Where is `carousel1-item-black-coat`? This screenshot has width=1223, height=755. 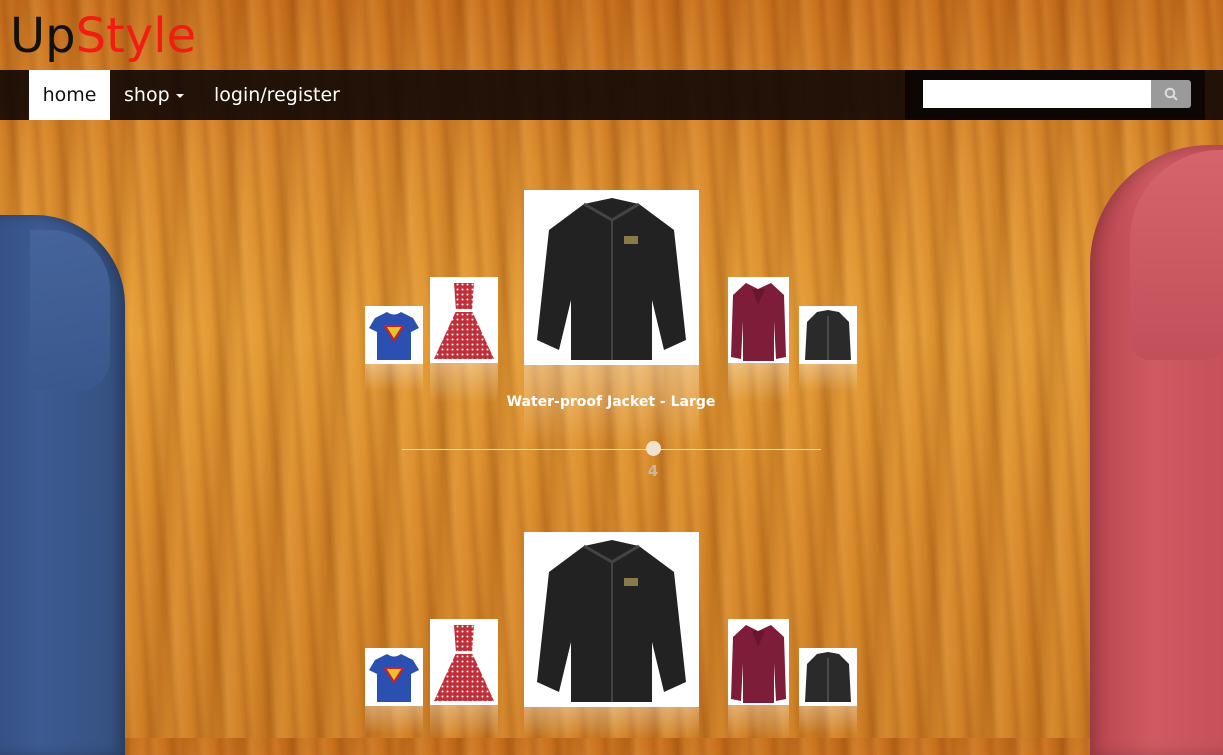 carousel1-item-black-coat is located at coordinates (828, 335).